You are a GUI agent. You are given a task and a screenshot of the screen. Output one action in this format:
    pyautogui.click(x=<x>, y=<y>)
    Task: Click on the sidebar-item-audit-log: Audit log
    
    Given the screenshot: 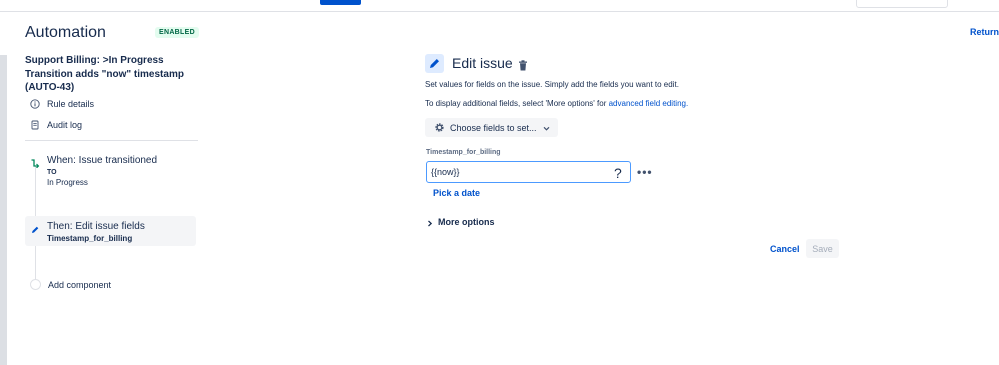 What is the action you would take?
    pyautogui.click(x=56, y=125)
    